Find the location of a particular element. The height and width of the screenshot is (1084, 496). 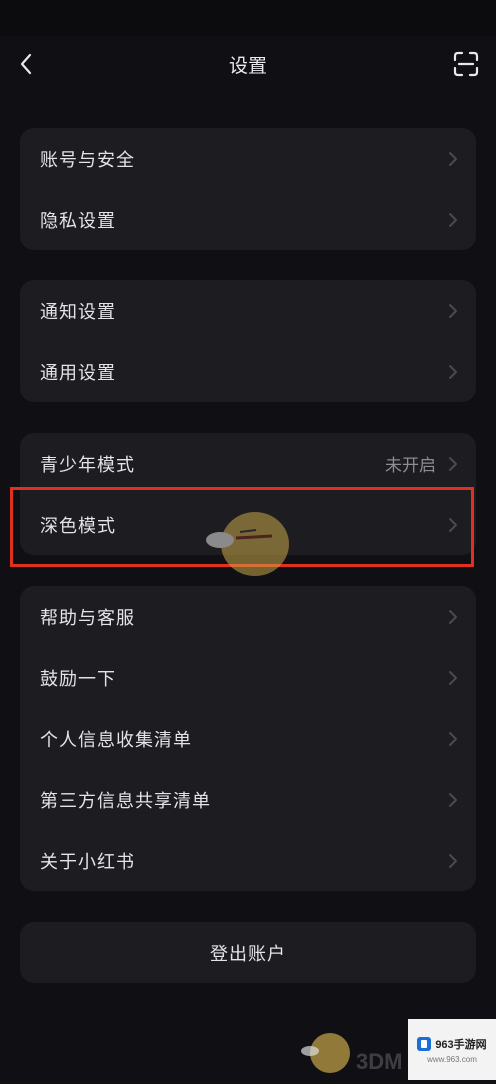

watermark-url: www.963.com is located at coordinates (452, 1059).